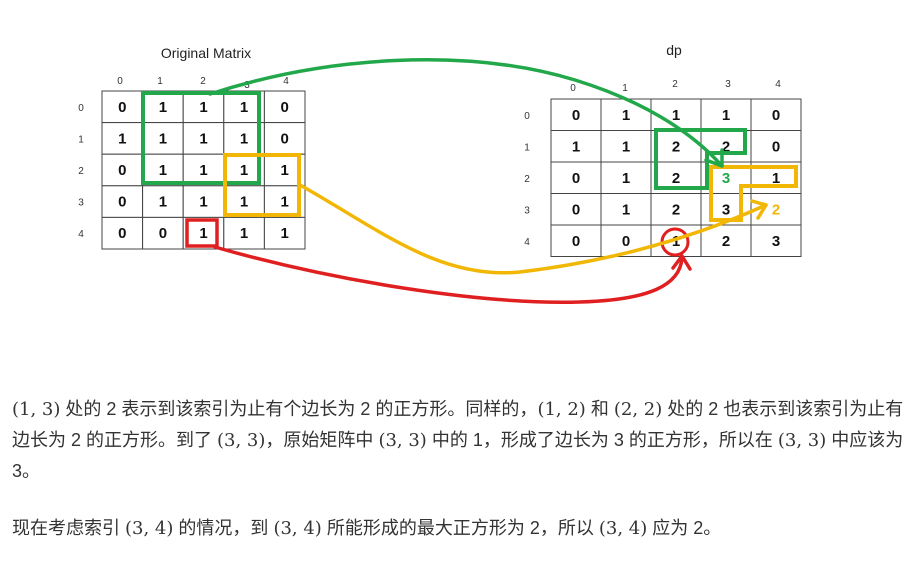  What do you see at coordinates (599, 409) in the screenshot?
I see `text-segment: 和` at bounding box center [599, 409].